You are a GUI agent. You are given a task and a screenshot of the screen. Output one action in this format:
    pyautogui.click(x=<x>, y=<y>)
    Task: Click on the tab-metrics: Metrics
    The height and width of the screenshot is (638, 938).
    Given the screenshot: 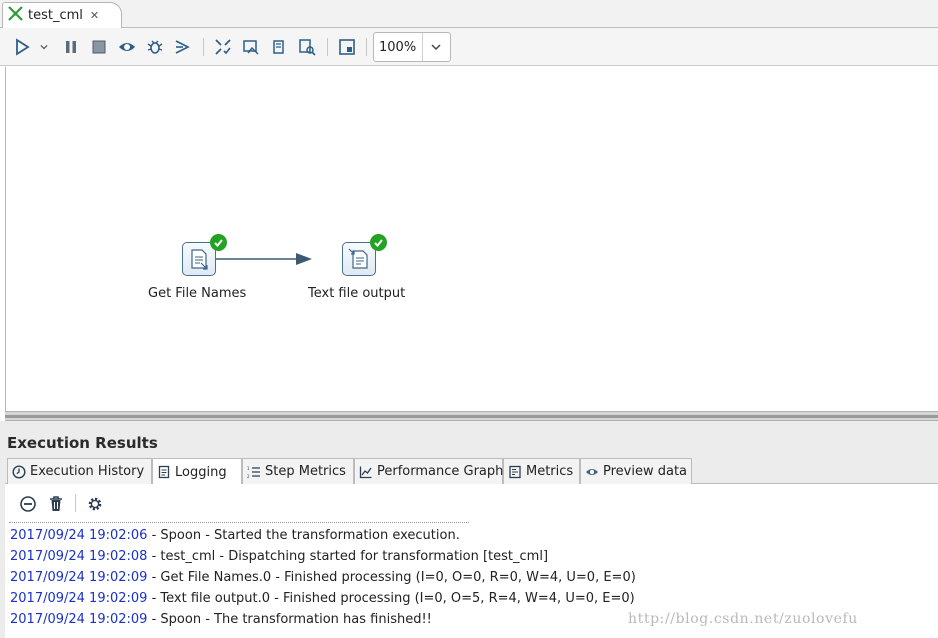 What is the action you would take?
    pyautogui.click(x=541, y=471)
    